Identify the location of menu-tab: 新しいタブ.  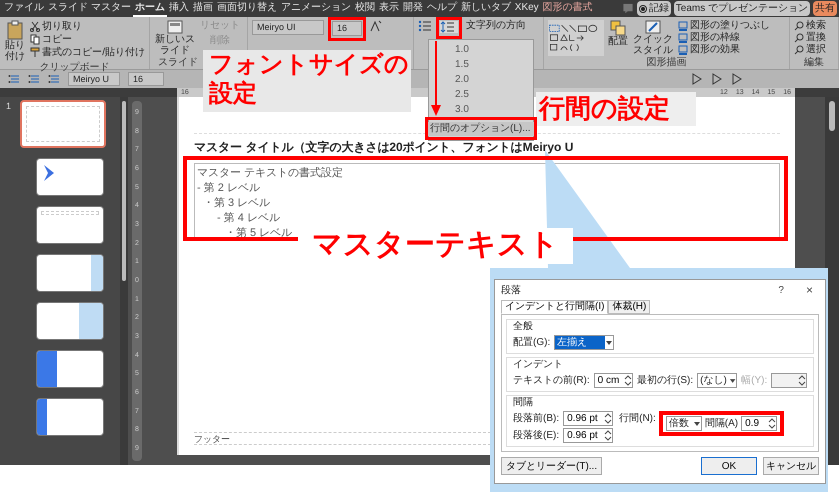
(485, 8).